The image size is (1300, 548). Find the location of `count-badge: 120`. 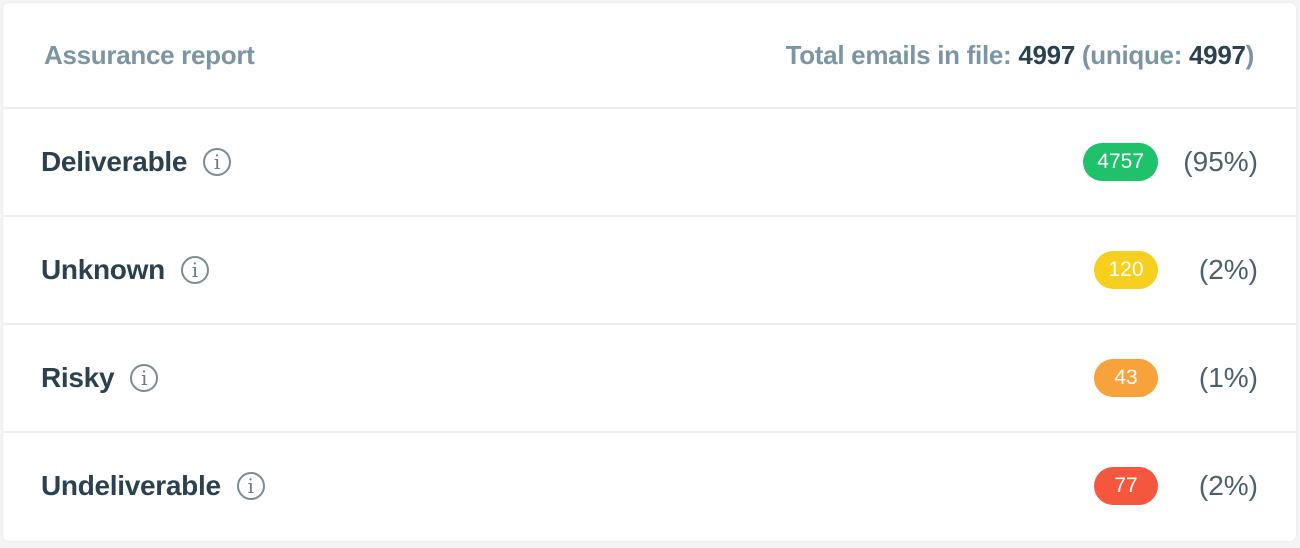

count-badge: 120 is located at coordinates (1126, 270).